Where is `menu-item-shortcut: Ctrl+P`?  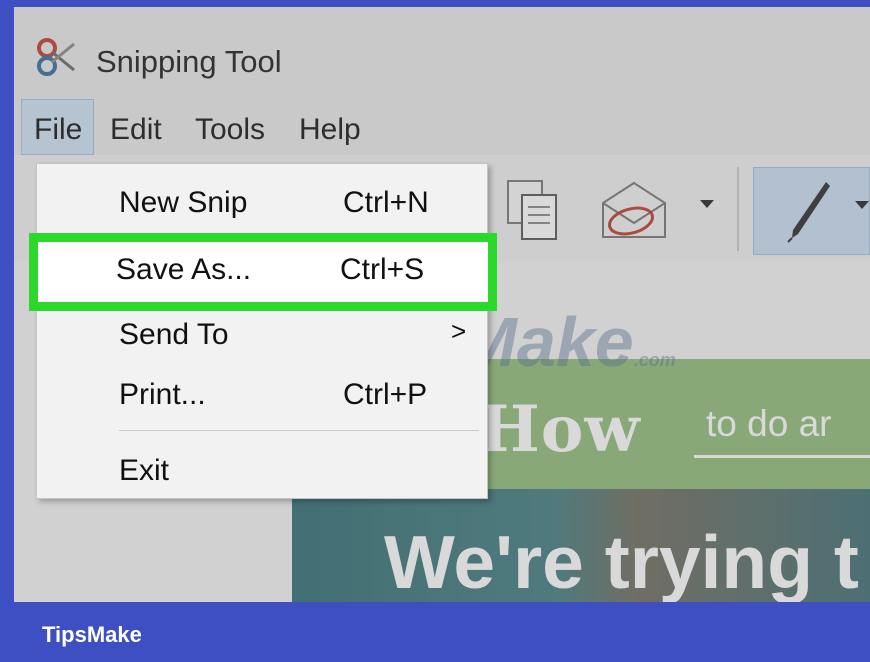
menu-item-shortcut: Ctrl+P is located at coordinates (385, 394).